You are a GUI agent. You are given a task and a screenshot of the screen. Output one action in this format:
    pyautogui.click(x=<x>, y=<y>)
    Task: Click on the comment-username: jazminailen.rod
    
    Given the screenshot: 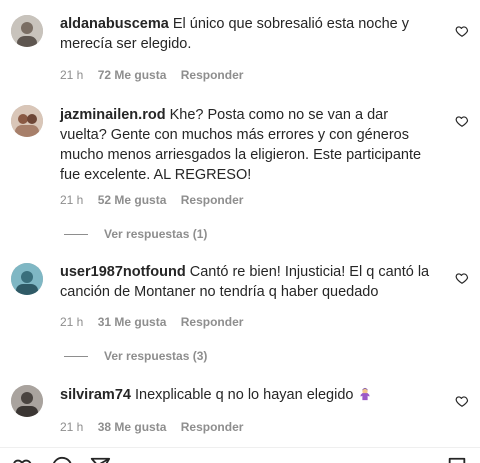 What is the action you would take?
    pyautogui.click(x=113, y=115)
    